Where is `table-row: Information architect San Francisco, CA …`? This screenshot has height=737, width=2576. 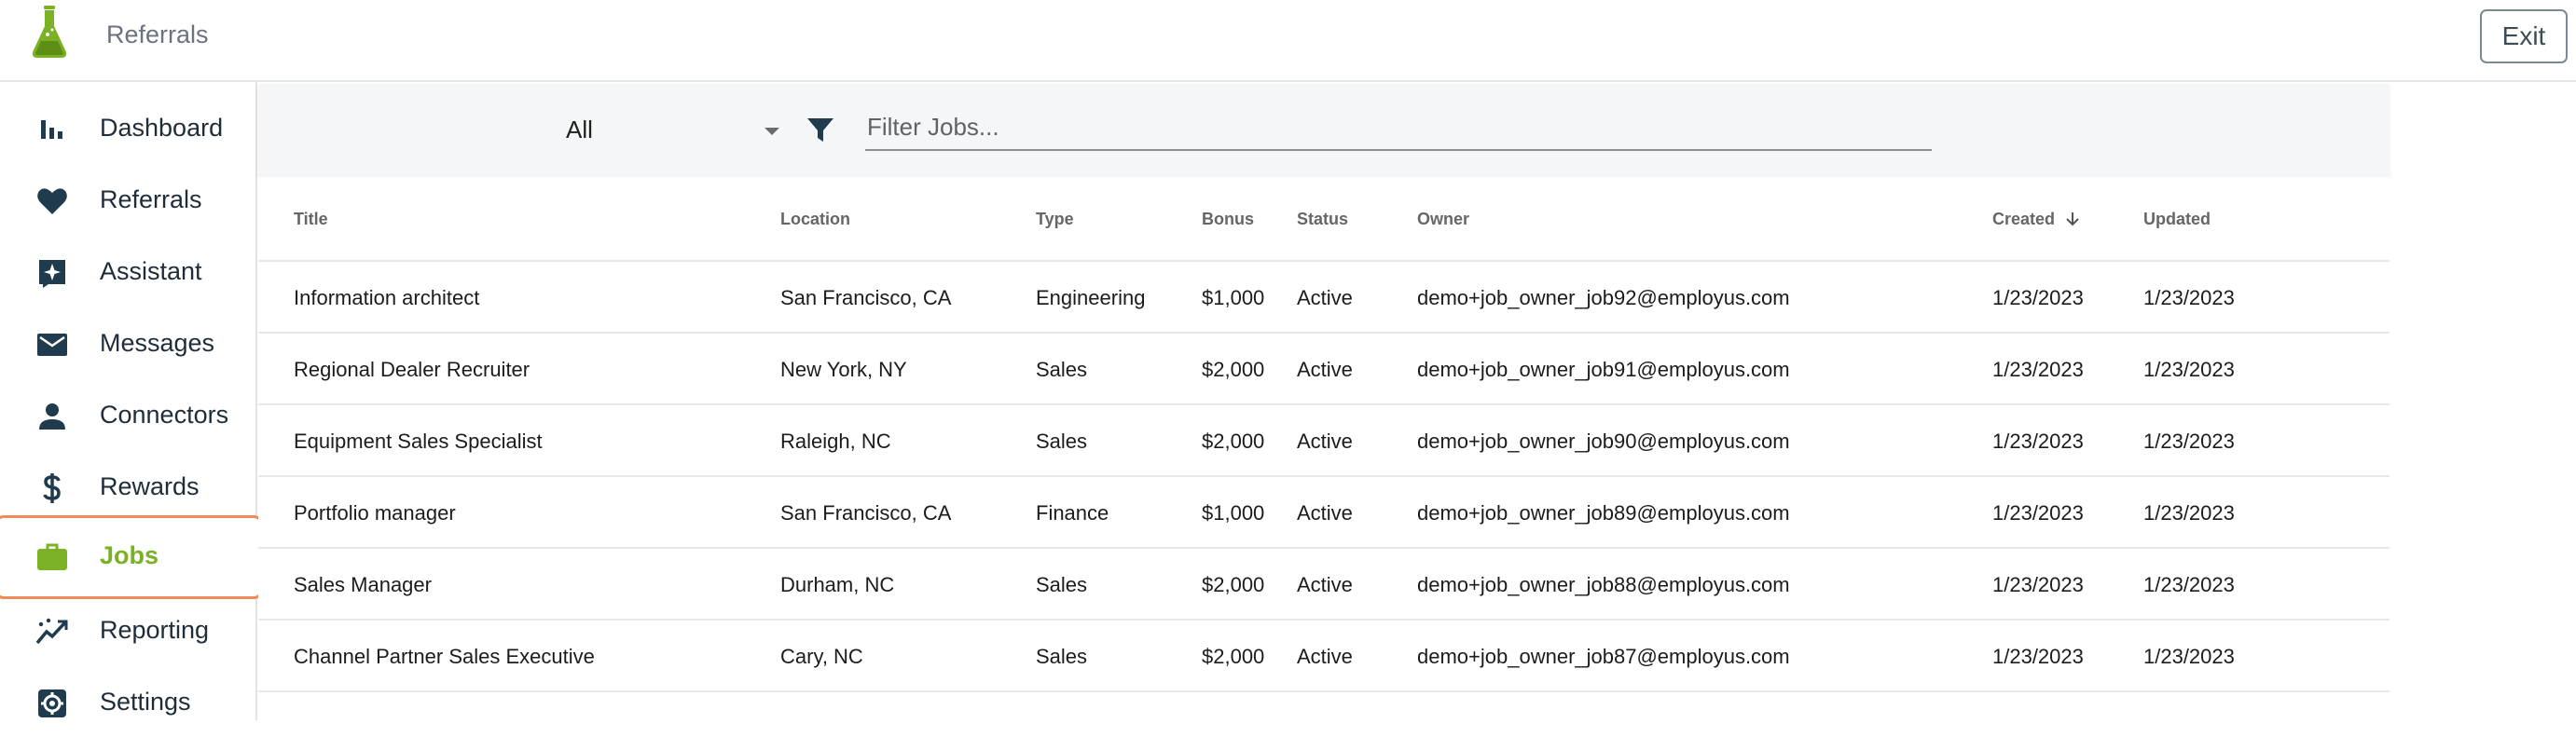
table-row: Information architect San Francisco, CA … is located at coordinates (1324, 298).